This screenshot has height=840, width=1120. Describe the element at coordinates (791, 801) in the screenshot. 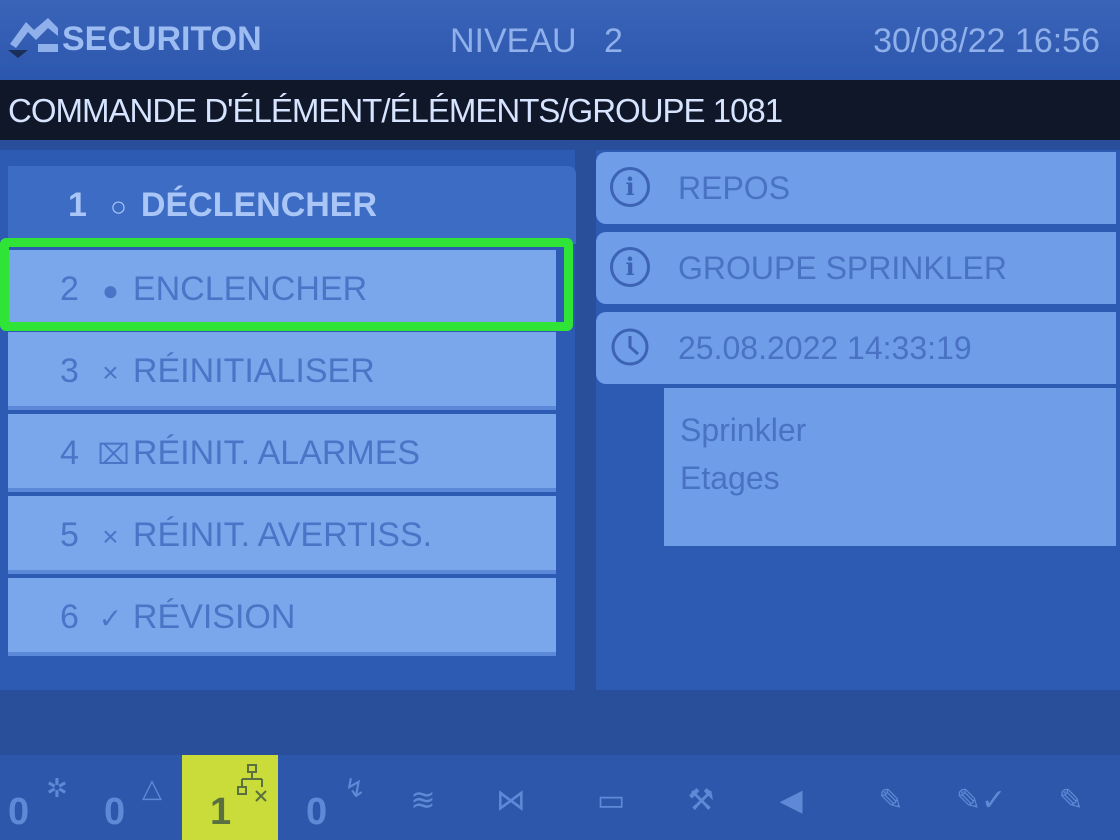

I see `horn-icon: ◀` at that location.